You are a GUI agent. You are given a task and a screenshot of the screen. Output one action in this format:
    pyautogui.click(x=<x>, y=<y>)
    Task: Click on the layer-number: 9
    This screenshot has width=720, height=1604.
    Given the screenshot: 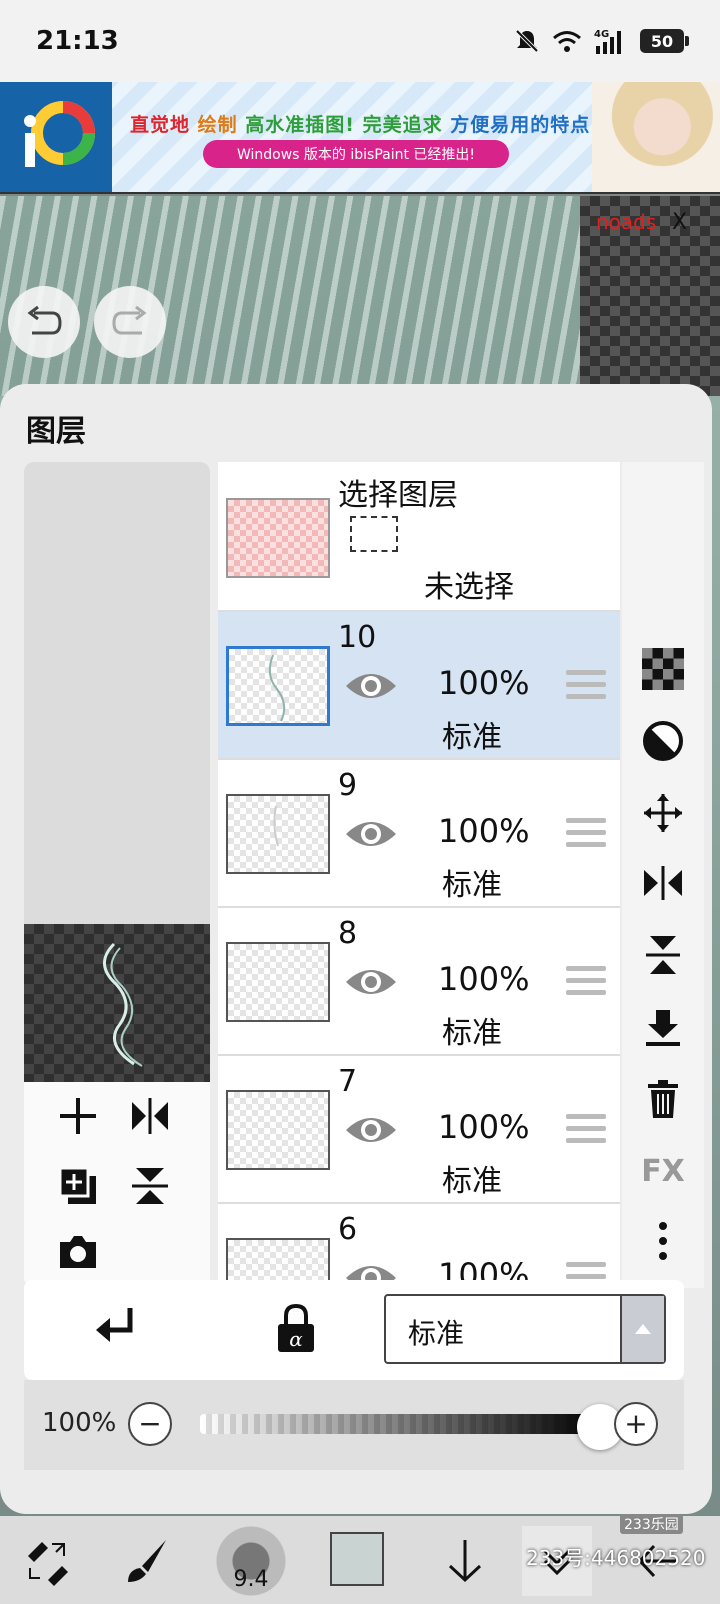 What is the action you would take?
    pyautogui.click(x=348, y=785)
    